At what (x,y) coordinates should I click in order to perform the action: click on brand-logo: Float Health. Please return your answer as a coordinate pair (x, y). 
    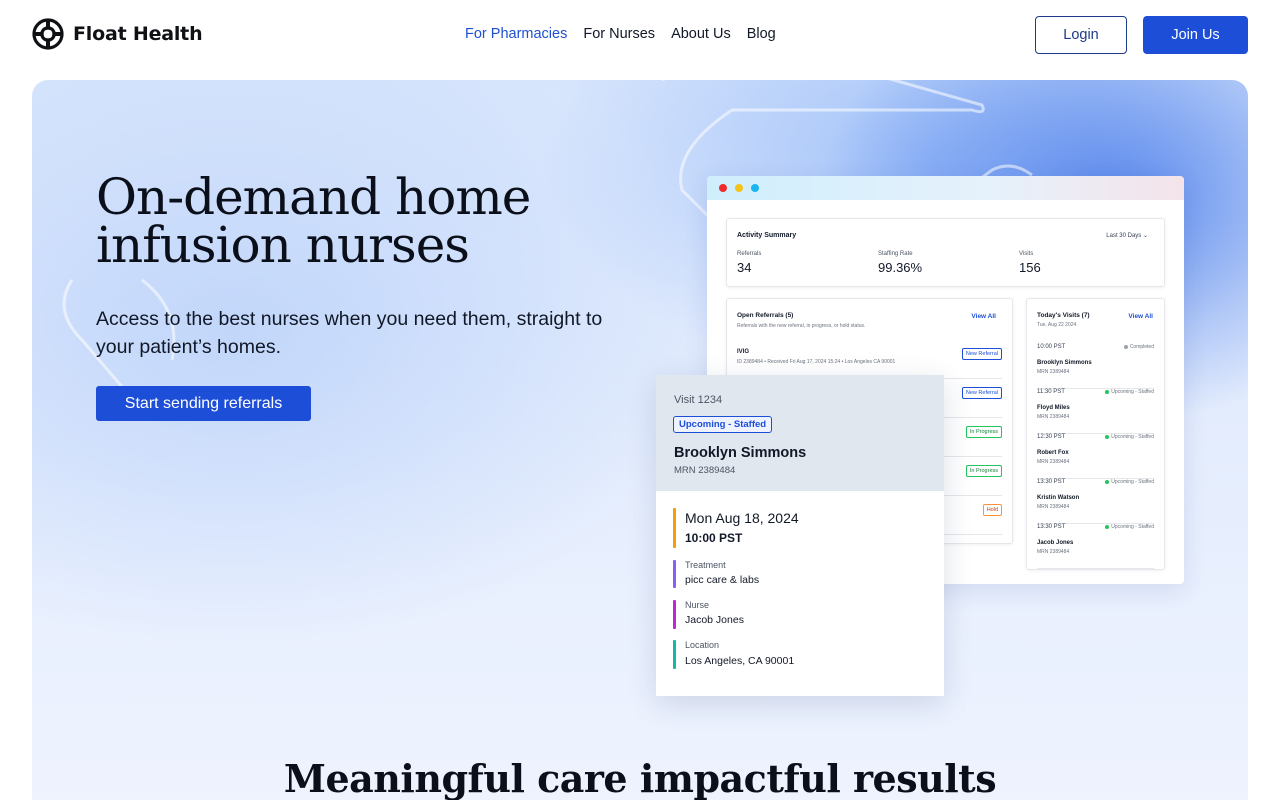
    Looking at the image, I should click on (117, 34).